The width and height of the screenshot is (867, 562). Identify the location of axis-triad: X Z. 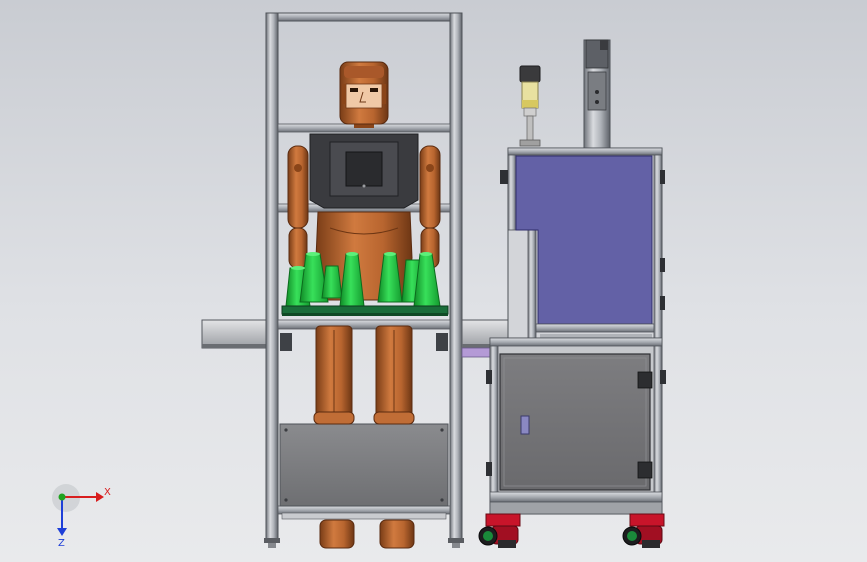
(81, 516).